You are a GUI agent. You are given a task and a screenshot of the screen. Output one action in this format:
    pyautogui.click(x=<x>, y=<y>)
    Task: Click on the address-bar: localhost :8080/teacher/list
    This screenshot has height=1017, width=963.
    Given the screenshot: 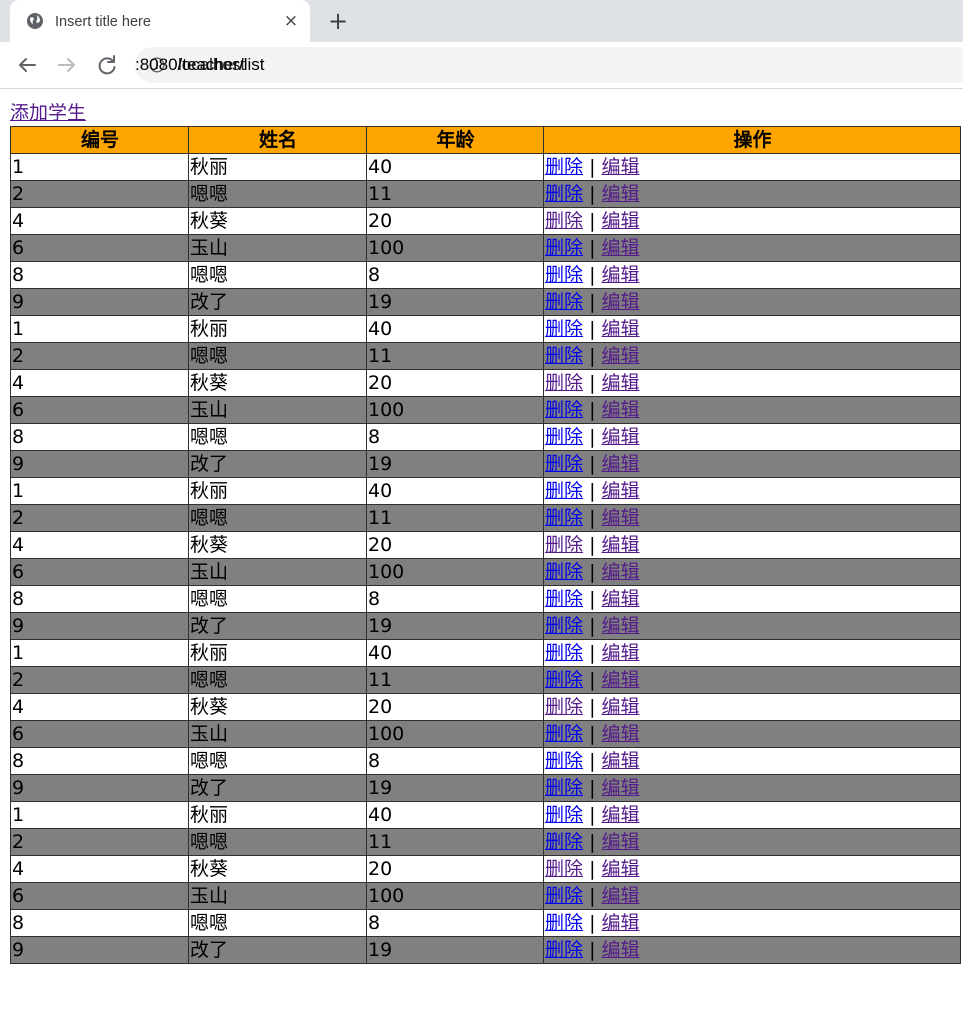 What is the action you would take?
    pyautogui.click(x=549, y=65)
    